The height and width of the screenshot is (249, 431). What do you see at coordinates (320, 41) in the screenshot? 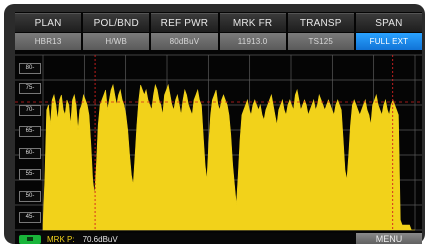
I see `transponder-value: TS125` at bounding box center [320, 41].